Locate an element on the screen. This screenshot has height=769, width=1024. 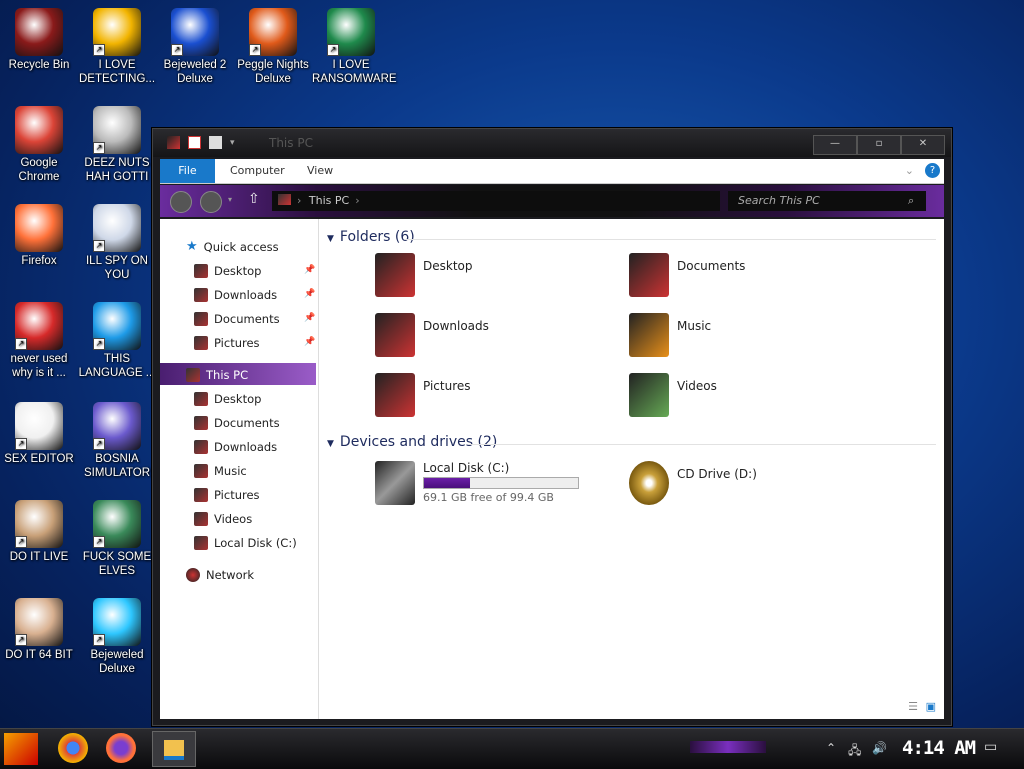
nav-quick-desktop: Desktop is located at coordinates (227, 271).